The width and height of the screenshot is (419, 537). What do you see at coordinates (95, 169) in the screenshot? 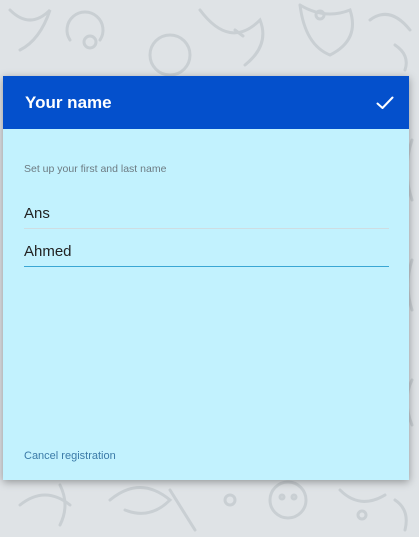
I see `form-hint: Set up your first and last name` at bounding box center [95, 169].